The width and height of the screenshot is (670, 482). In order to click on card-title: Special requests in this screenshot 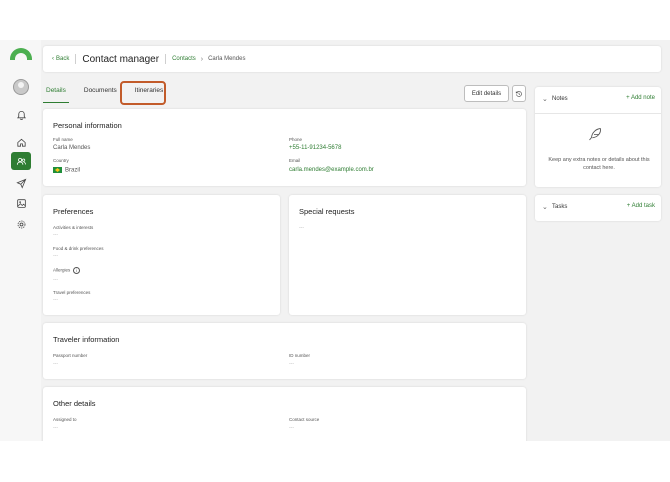, I will do `click(327, 211)`.